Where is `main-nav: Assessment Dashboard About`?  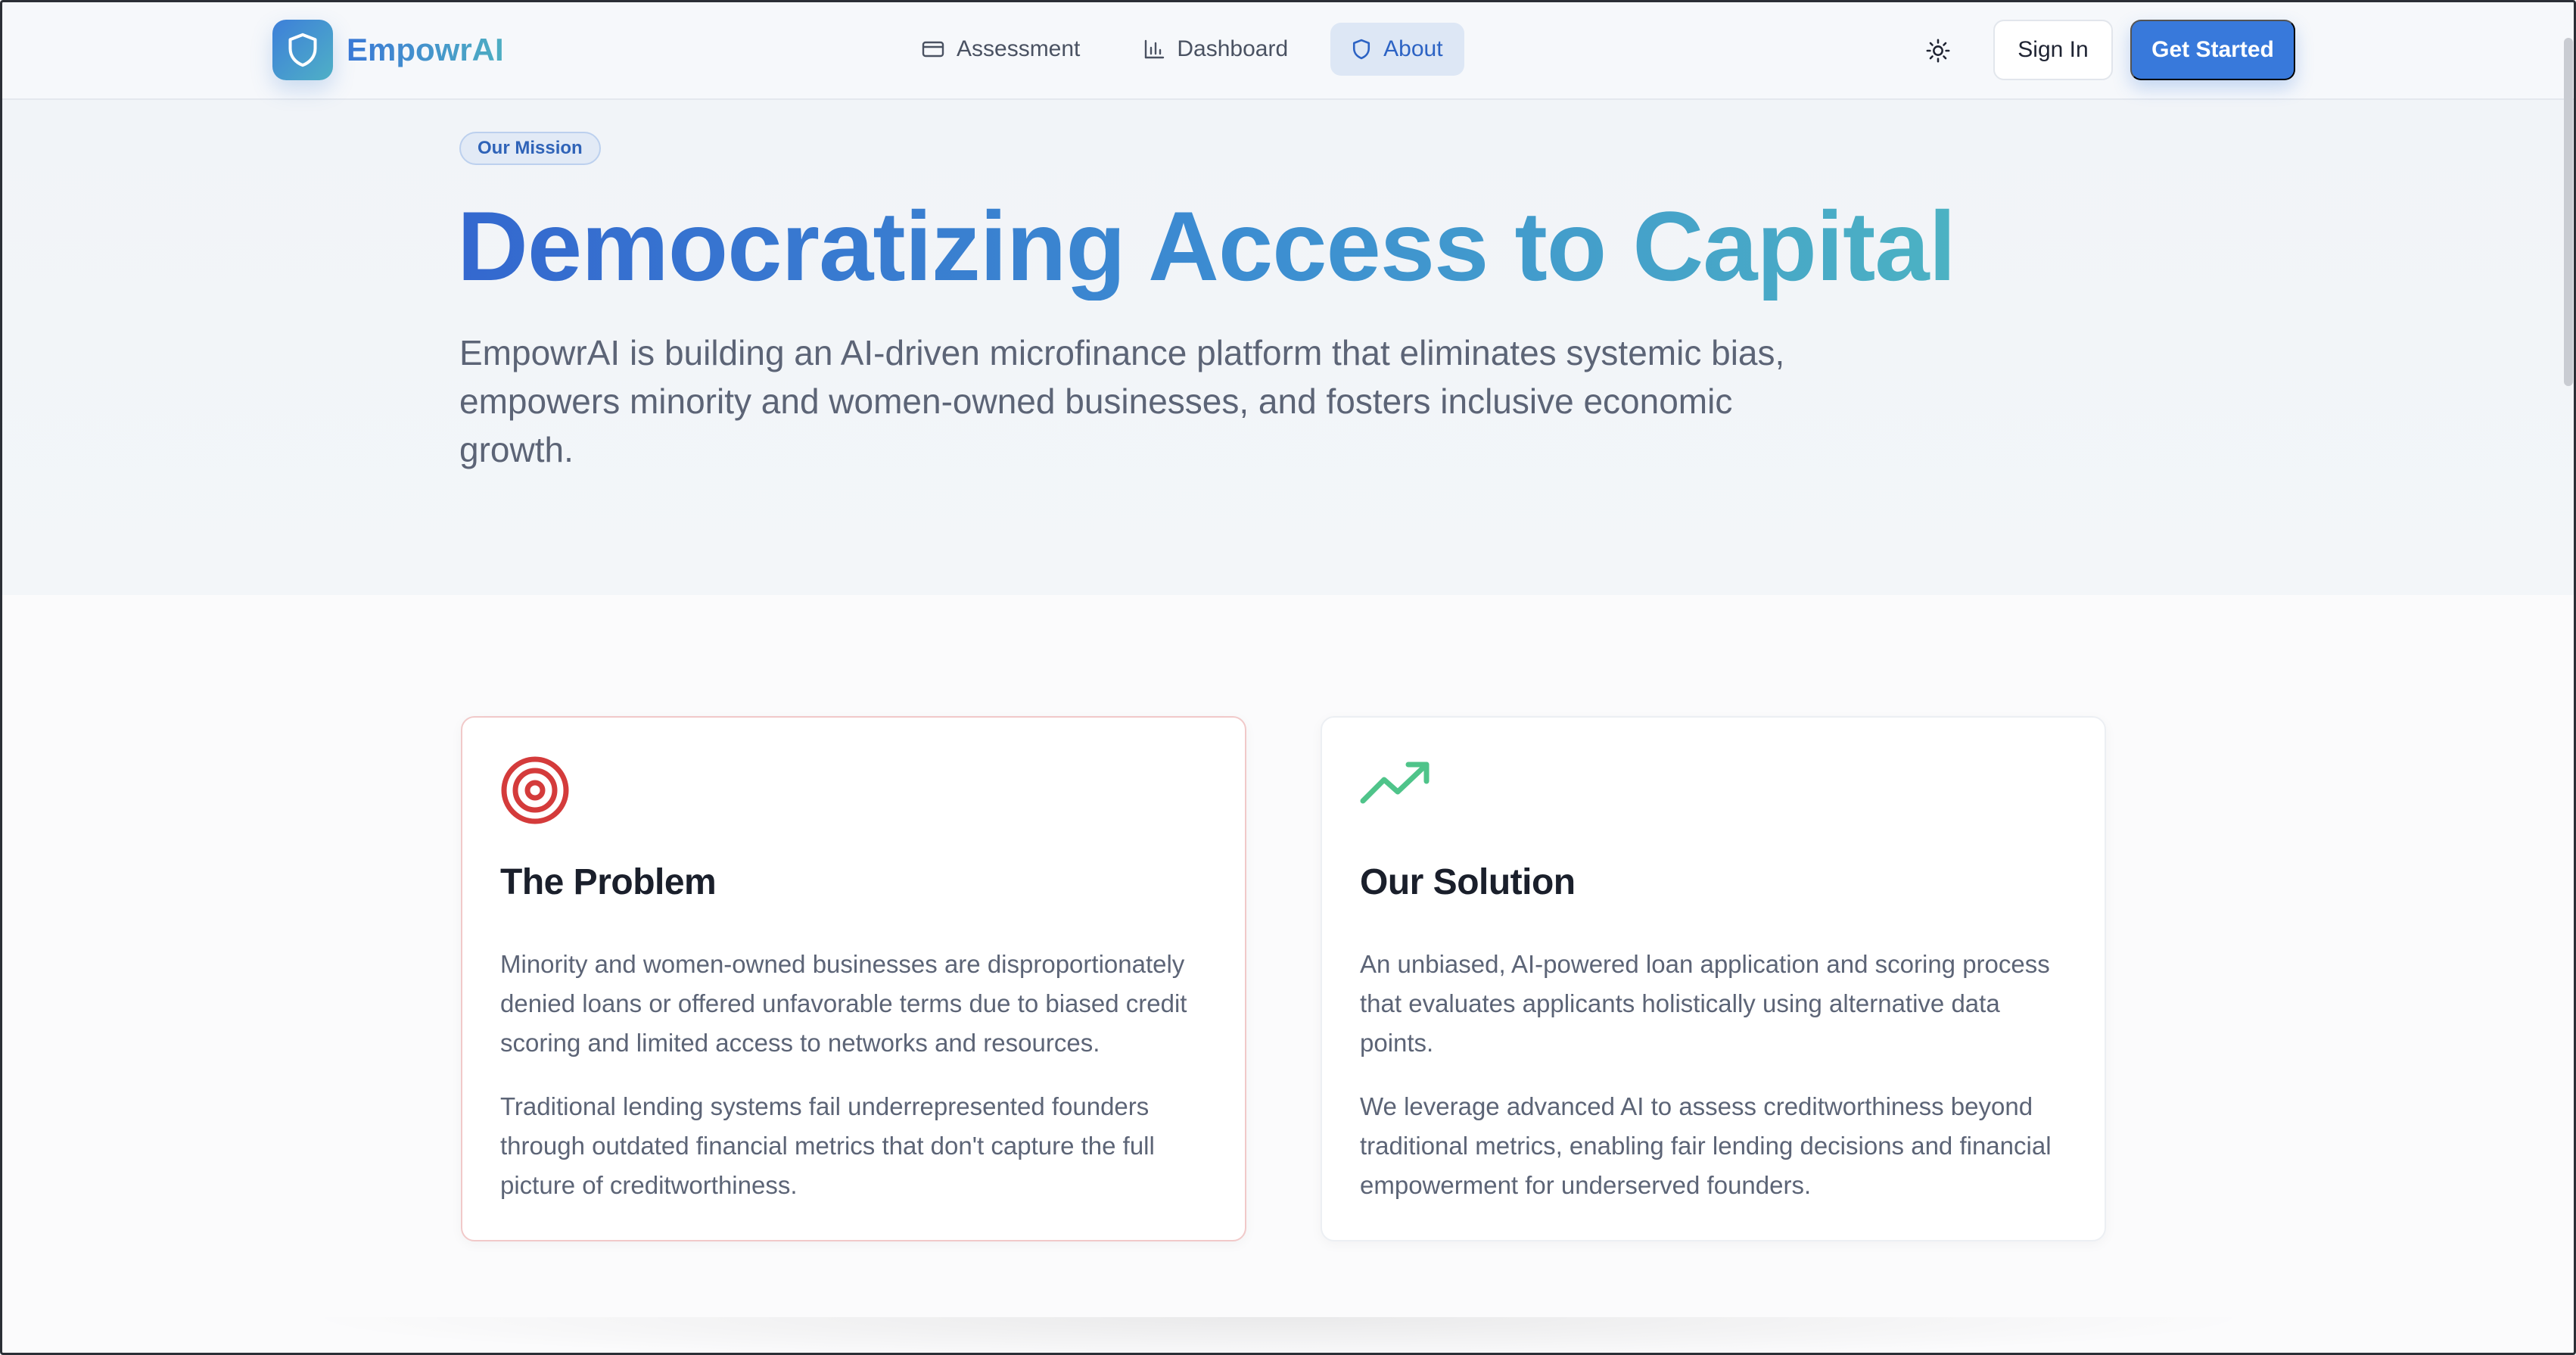
main-nav: Assessment Dashboard About is located at coordinates (1183, 49).